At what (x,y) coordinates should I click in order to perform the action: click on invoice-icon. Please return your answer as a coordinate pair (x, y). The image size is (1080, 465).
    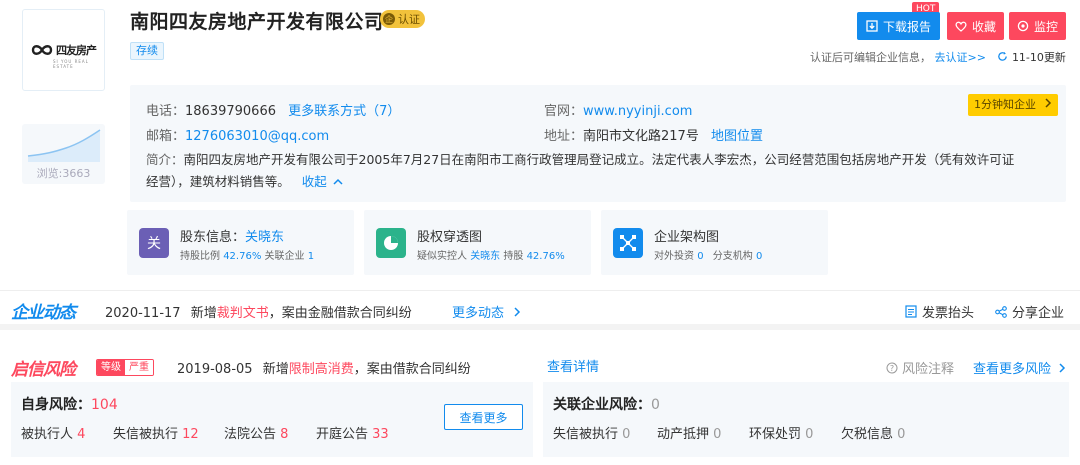
    Looking at the image, I should click on (911, 311).